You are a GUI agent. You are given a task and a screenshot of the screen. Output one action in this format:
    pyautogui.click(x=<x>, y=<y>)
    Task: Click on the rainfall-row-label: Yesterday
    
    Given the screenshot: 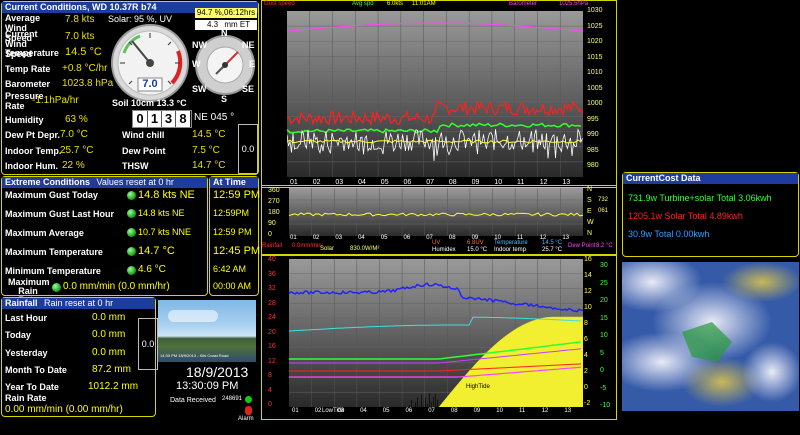 What is the action you would take?
    pyautogui.click(x=26, y=353)
    